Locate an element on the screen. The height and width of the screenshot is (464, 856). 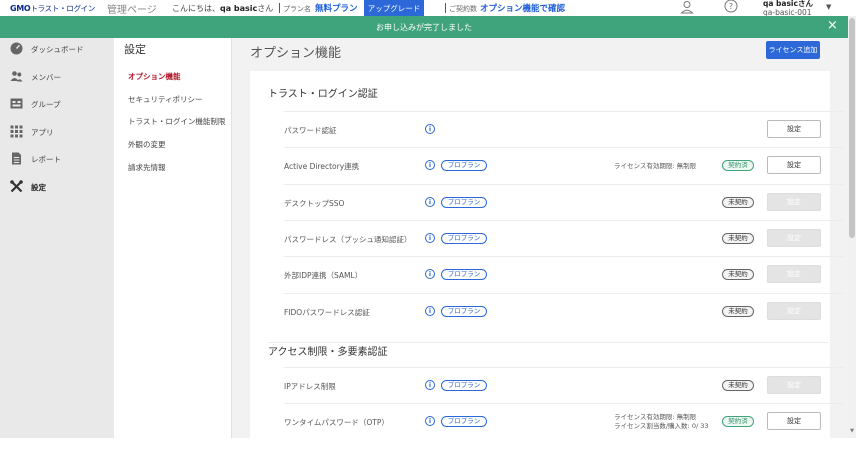
sidebar-item-report: レポート is located at coordinates (57, 159).